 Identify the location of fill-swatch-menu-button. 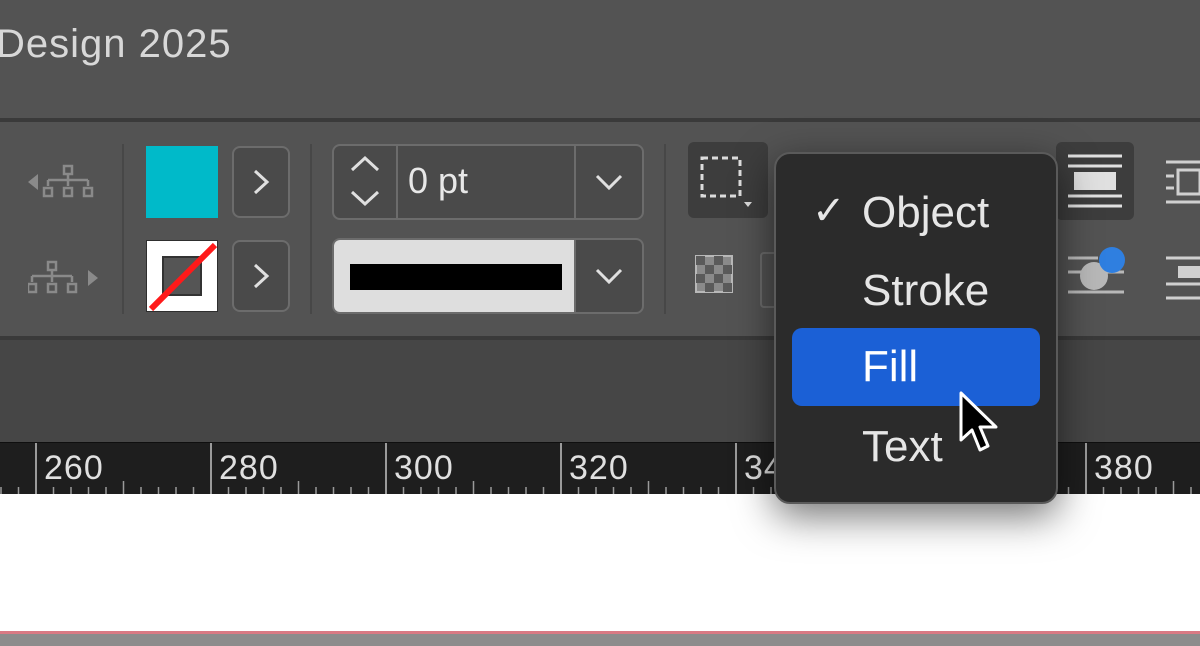
(261, 182).